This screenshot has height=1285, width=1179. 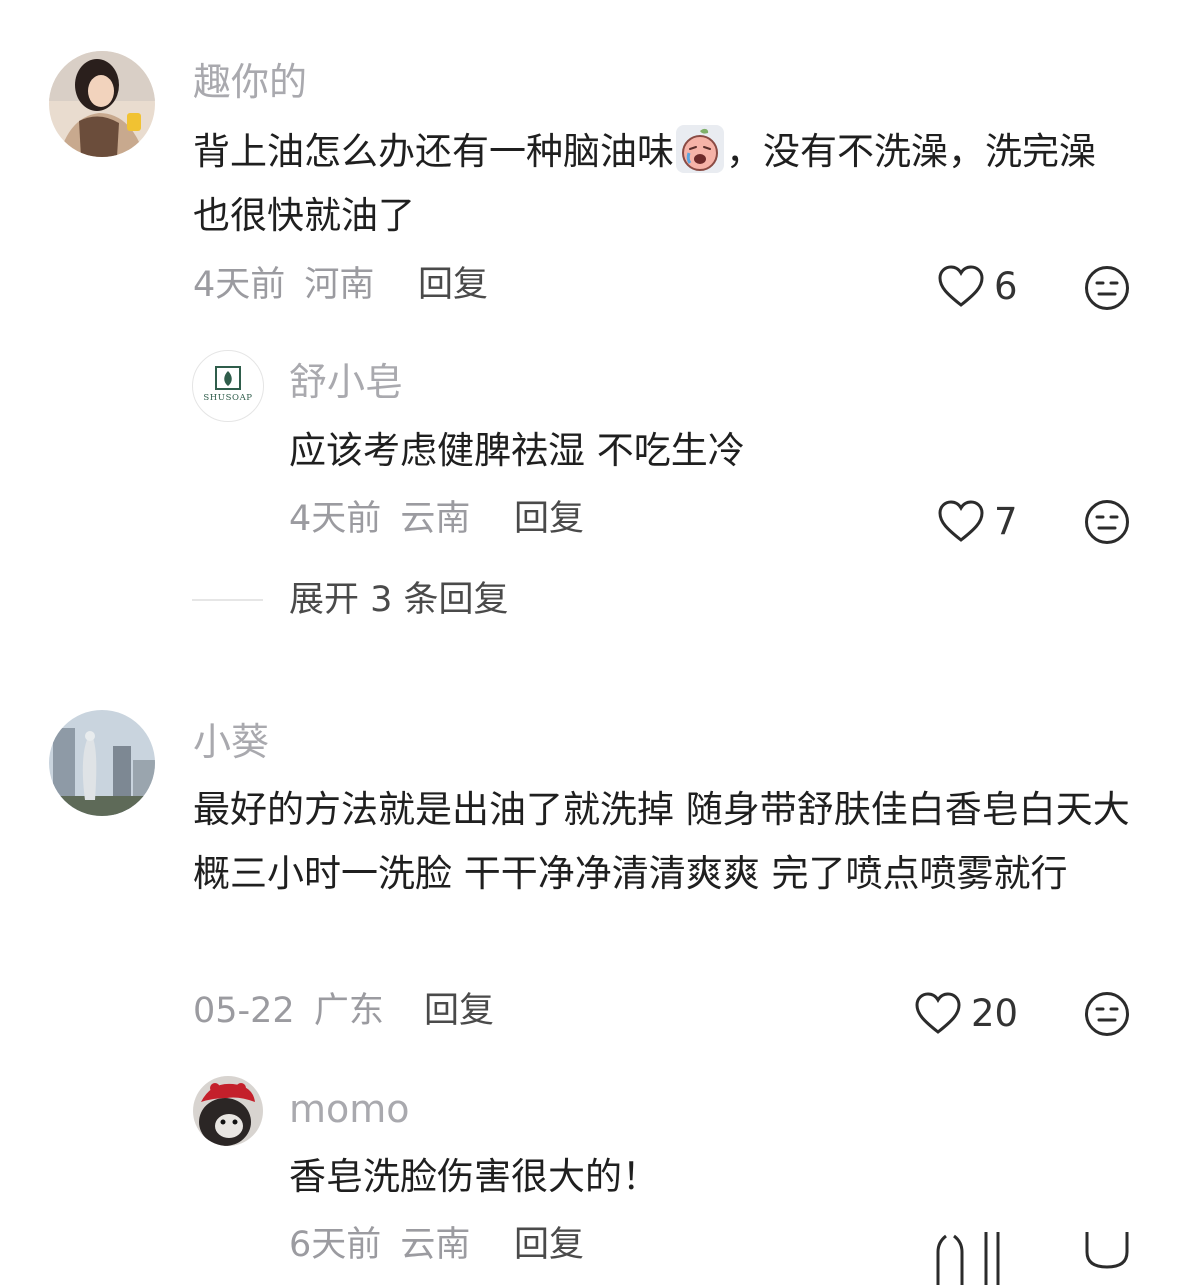 I want to click on logo-text: SHUSOAP, so click(x=228, y=398).